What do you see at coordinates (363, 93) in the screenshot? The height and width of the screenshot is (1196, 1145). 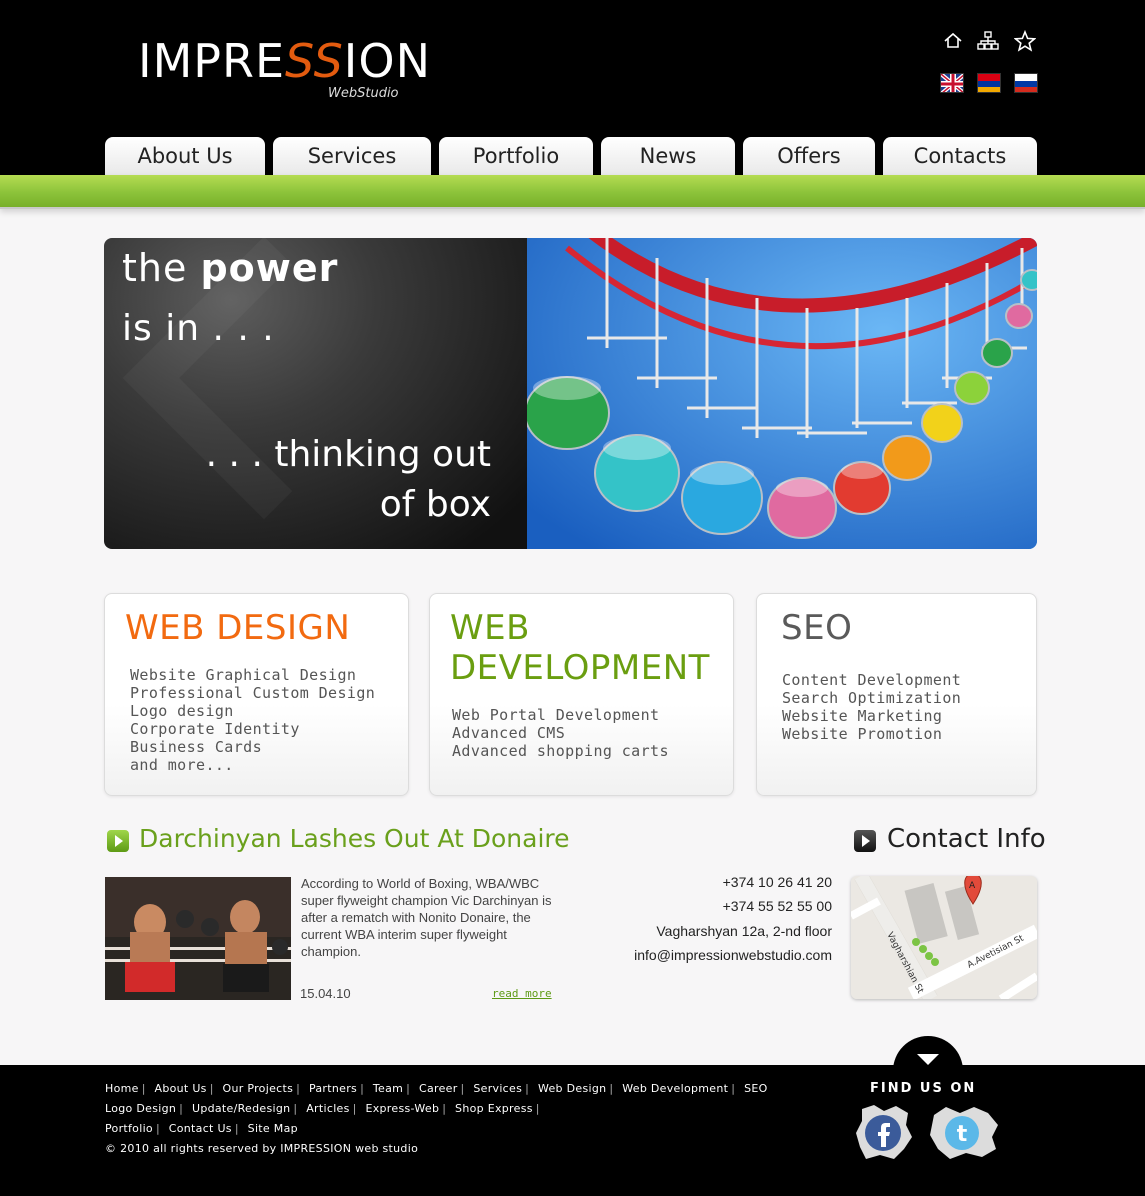 I see `logo-subtitle: WebStudio` at bounding box center [363, 93].